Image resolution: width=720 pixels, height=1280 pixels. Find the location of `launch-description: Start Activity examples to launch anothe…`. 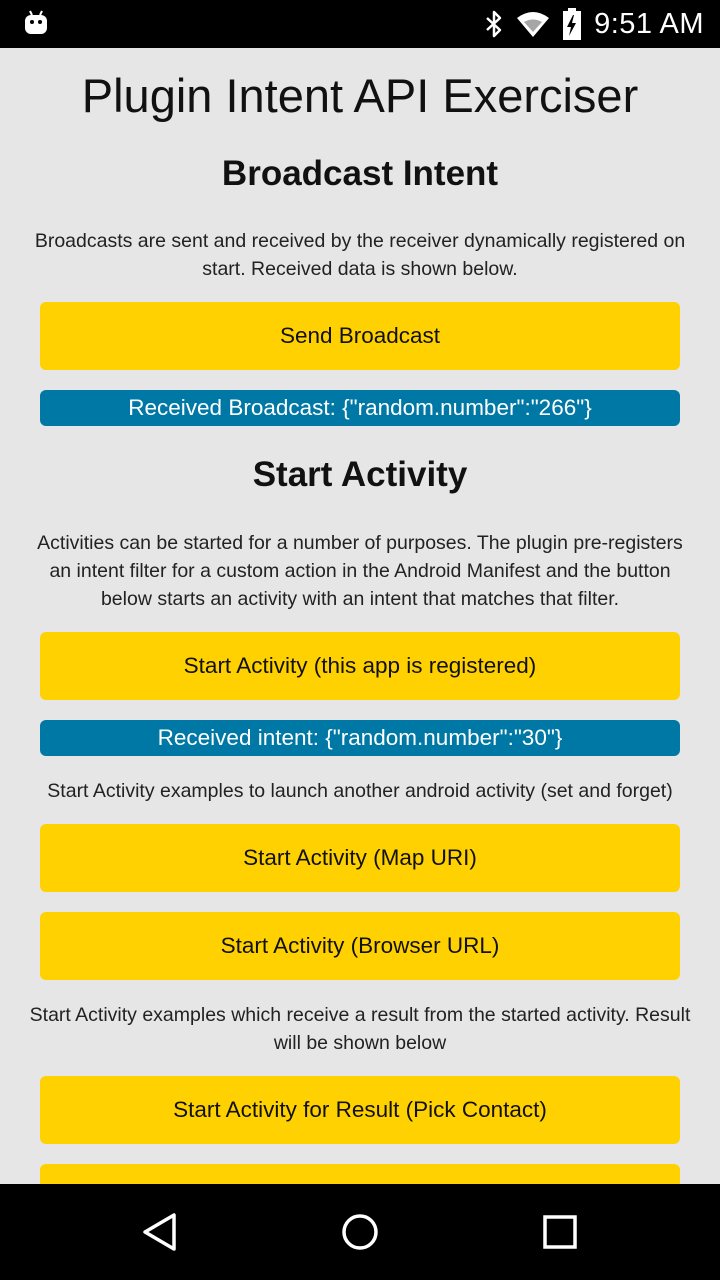

launch-description: Start Activity examples to launch anothe… is located at coordinates (360, 791).